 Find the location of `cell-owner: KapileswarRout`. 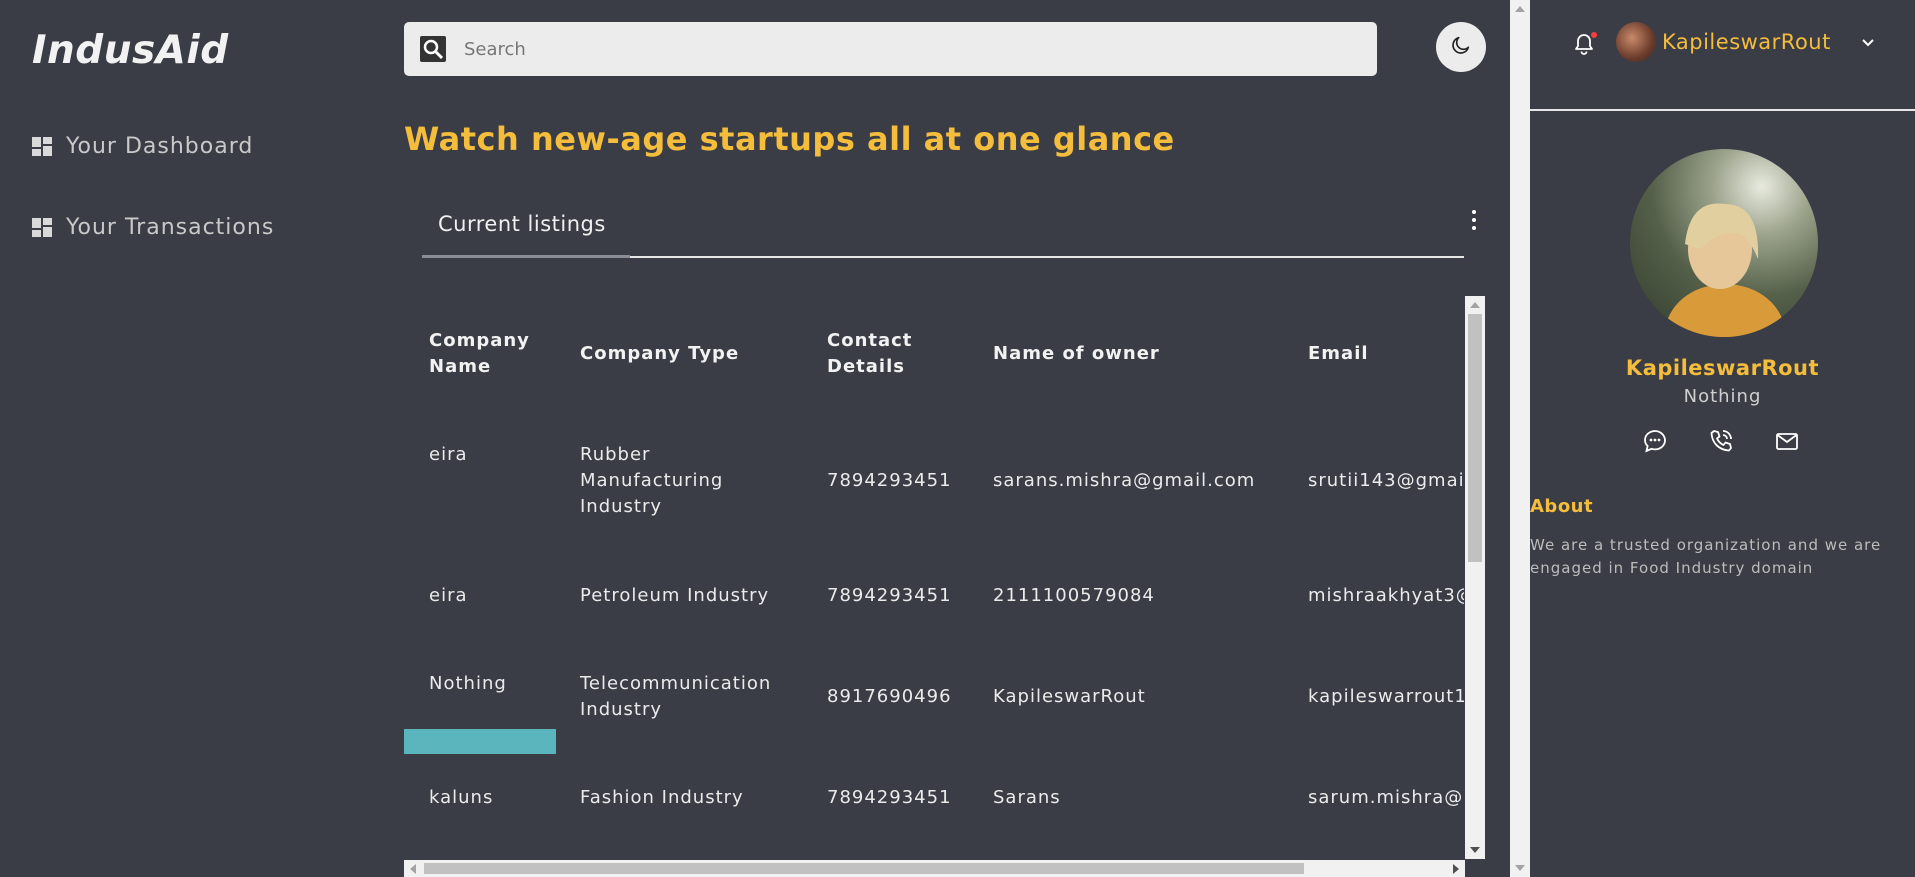

cell-owner: KapileswarRout is located at coordinates (1069, 696).